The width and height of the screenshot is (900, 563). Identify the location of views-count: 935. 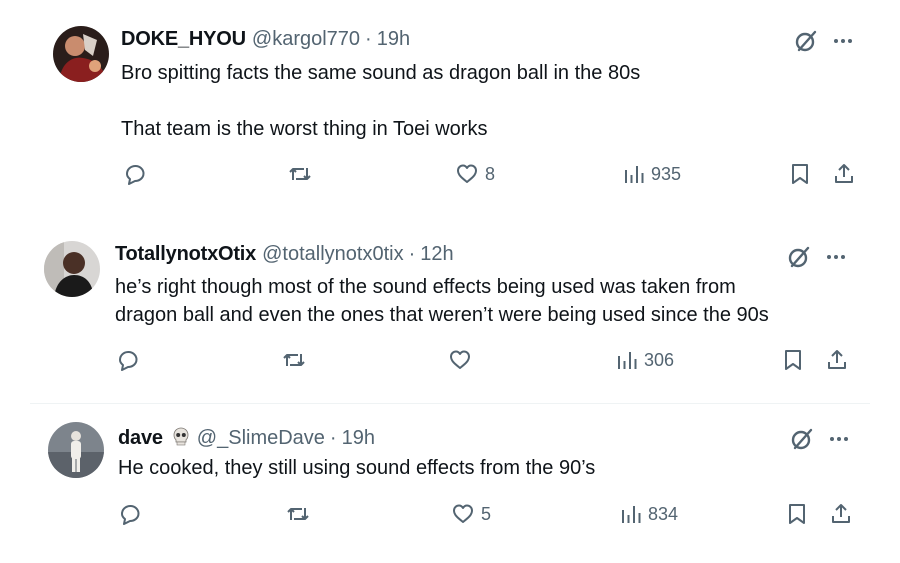
(666, 173).